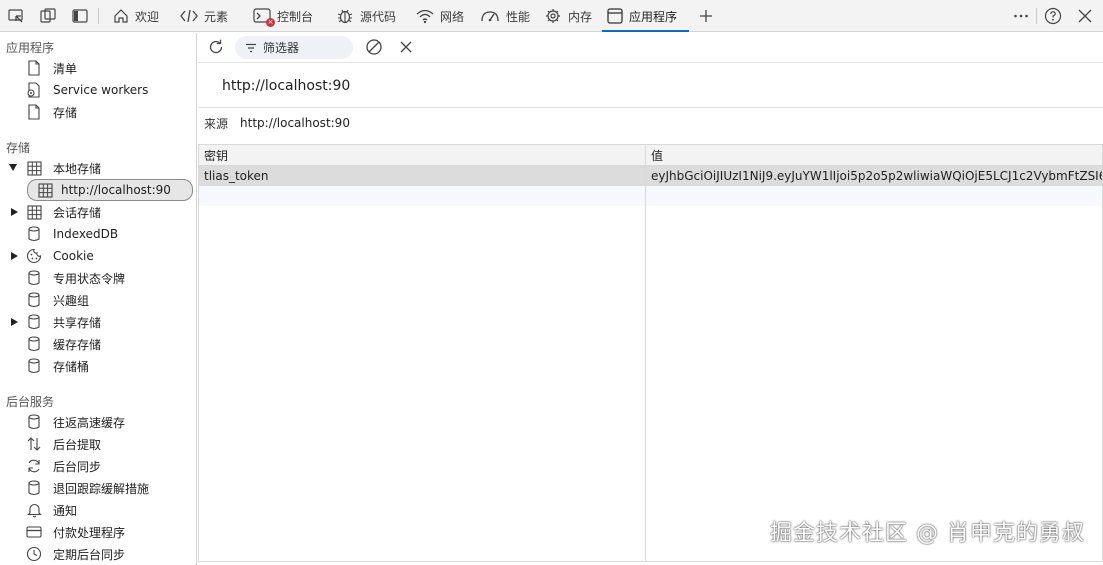 The height and width of the screenshot is (565, 1103). I want to click on help-icon, so click(1053, 16).